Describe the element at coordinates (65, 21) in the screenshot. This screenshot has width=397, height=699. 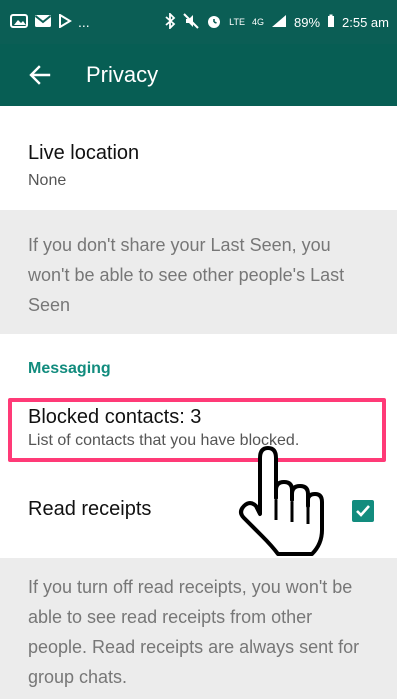
I see `play-store-icon` at that location.